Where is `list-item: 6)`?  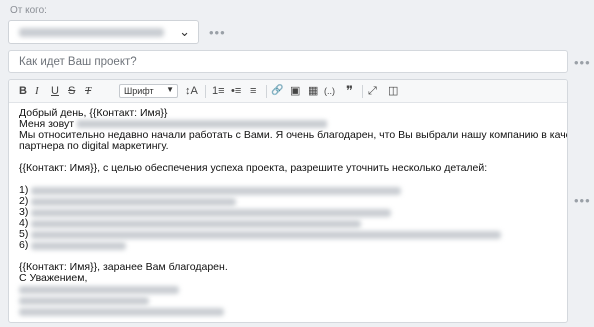
list-item: 6) is located at coordinates (288, 245).